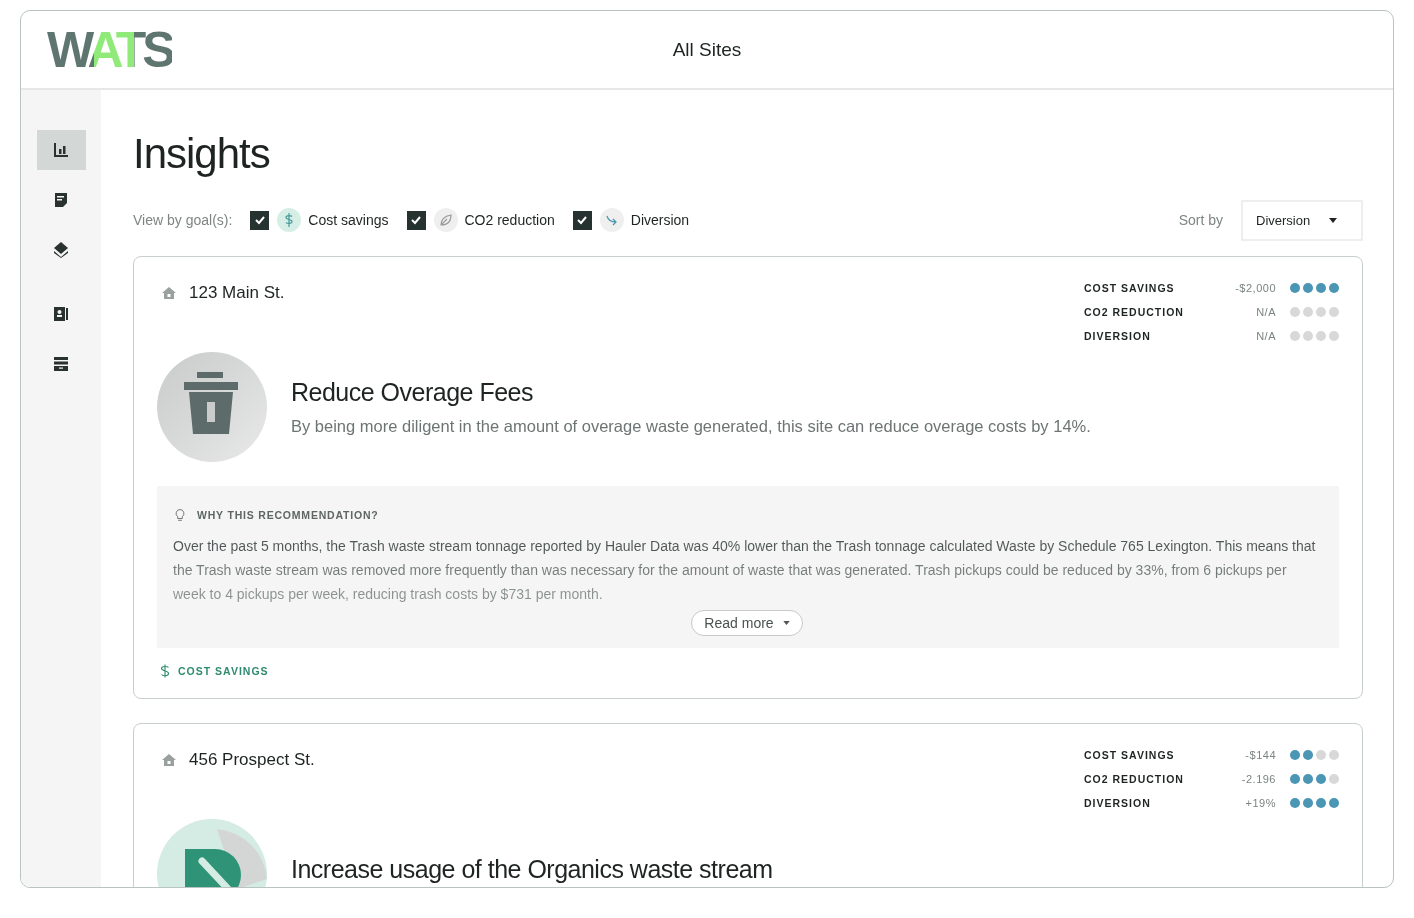  Describe the element at coordinates (237, 293) in the screenshot. I see `site-name: 123 Main St.` at that location.